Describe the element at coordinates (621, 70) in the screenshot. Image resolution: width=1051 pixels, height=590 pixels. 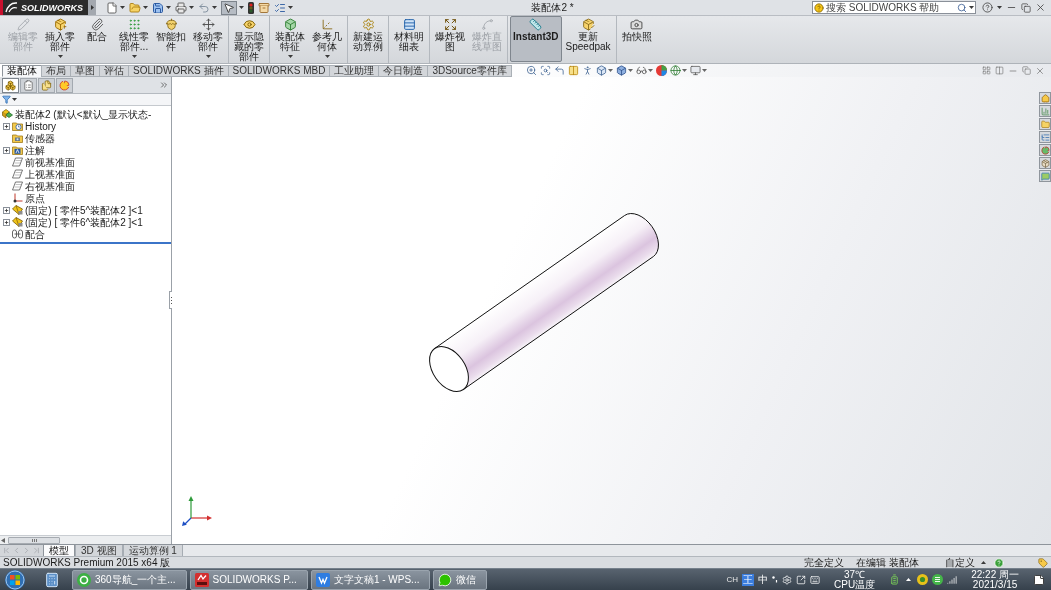
I see `shaded-cube-icon` at that location.